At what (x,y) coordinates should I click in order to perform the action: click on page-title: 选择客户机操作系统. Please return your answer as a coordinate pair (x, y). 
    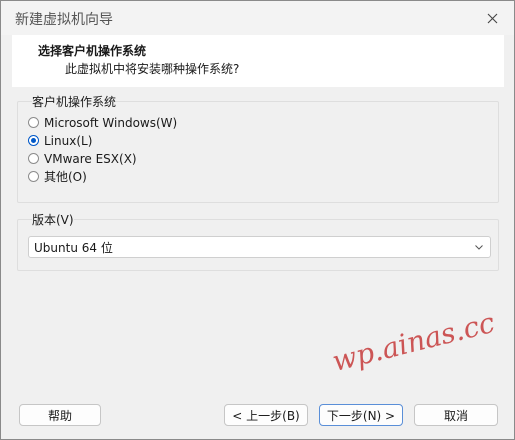
    Looking at the image, I should click on (92, 51).